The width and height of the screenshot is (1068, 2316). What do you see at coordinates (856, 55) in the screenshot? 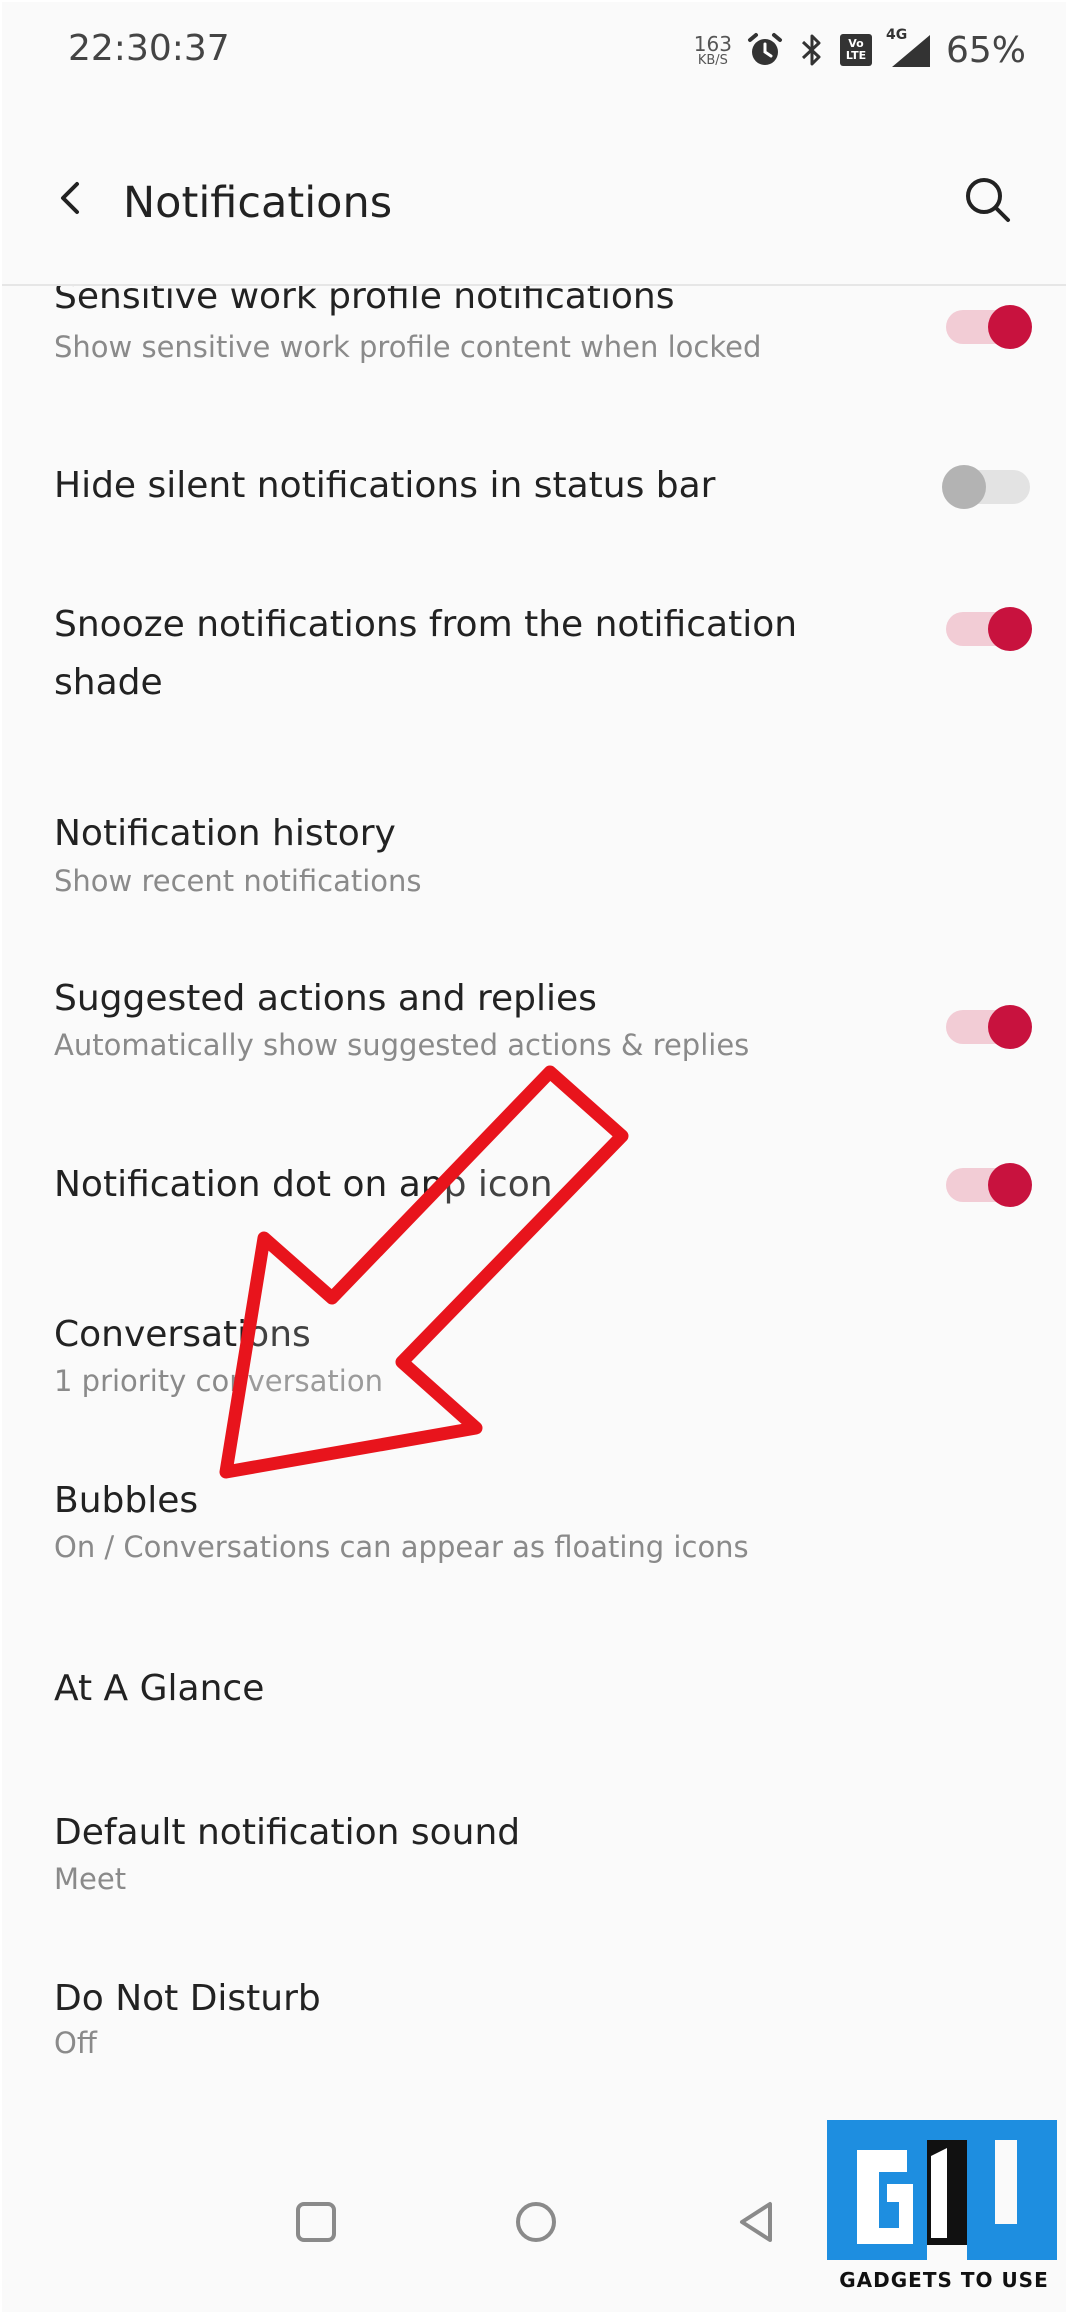
I see `volte-icon-bottom: LTE` at bounding box center [856, 55].